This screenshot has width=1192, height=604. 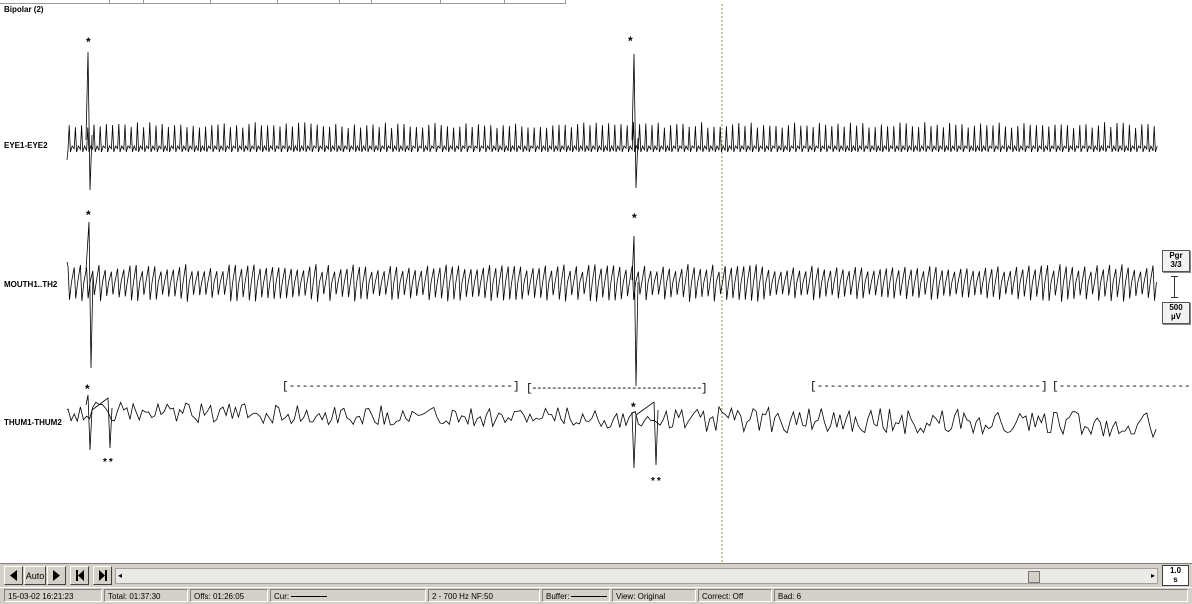 I want to click on status-cursor-label: Cur:, so click(x=282, y=596).